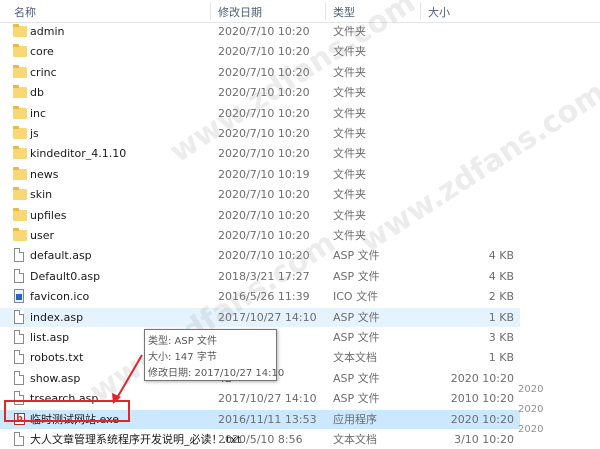  I want to click on callout-arrow, so click(127, 379).